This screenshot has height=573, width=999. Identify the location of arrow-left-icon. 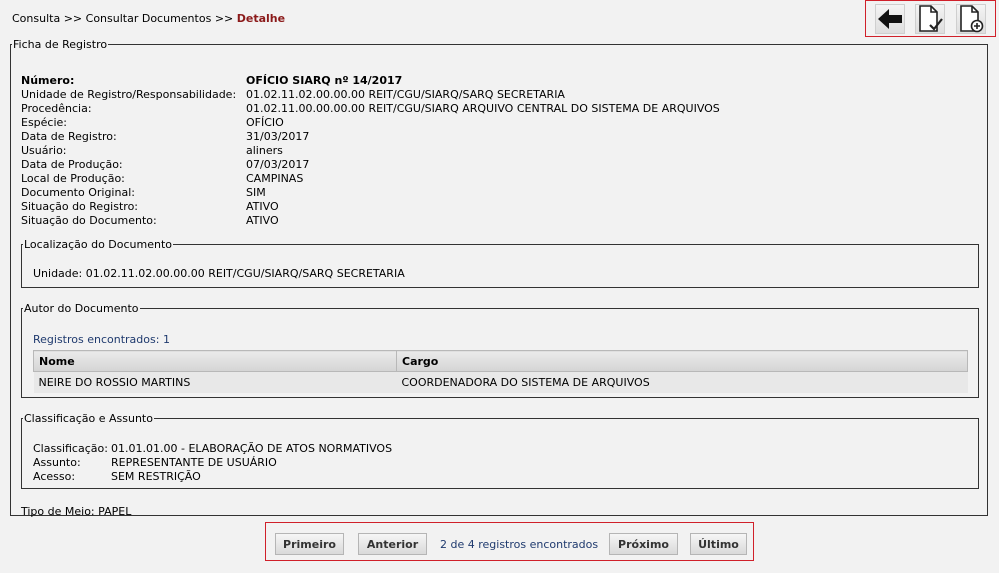
(890, 18).